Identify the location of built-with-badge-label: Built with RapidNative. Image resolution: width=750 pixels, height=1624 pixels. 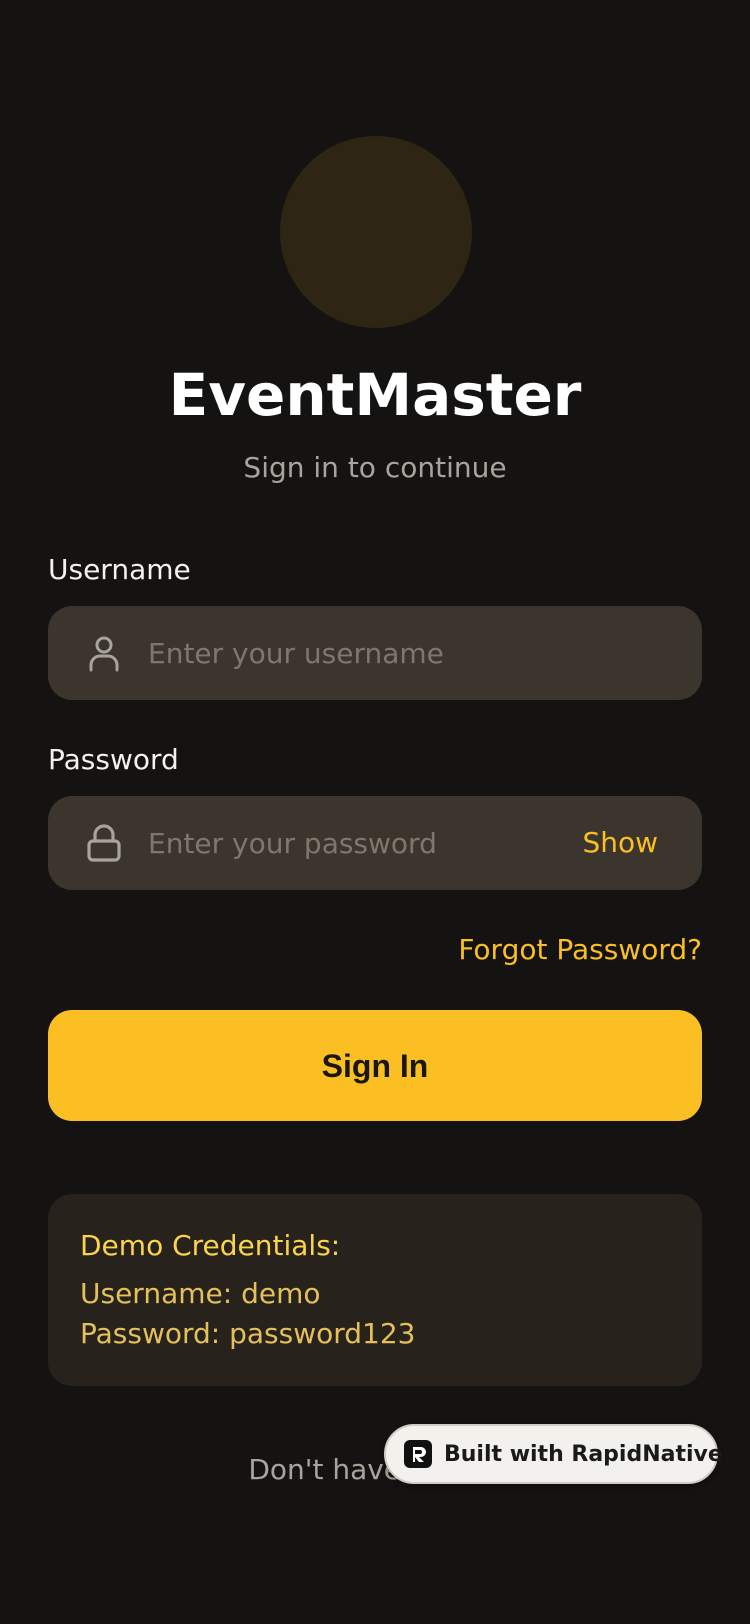
(583, 1454).